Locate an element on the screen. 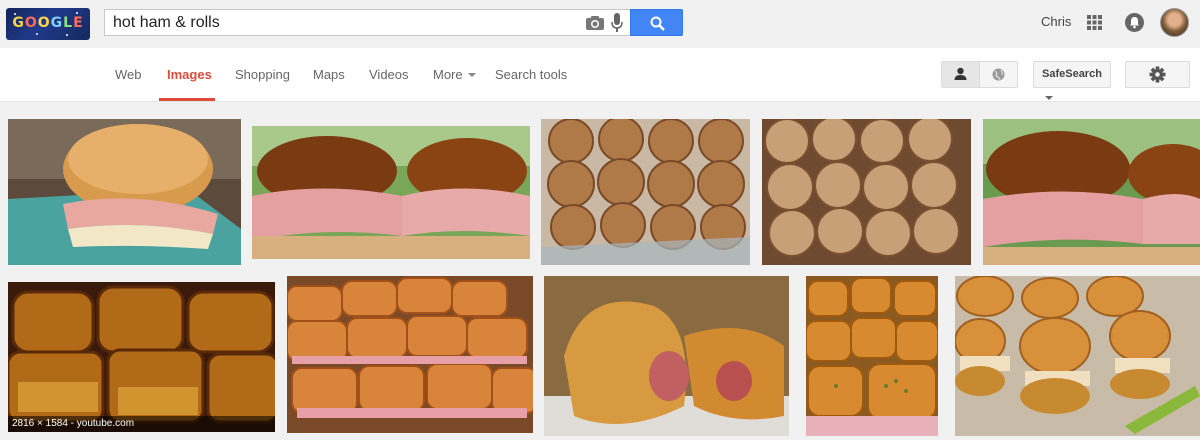 This screenshot has height=440, width=1200. logo-text: GOOGLE is located at coordinates (48, 23).